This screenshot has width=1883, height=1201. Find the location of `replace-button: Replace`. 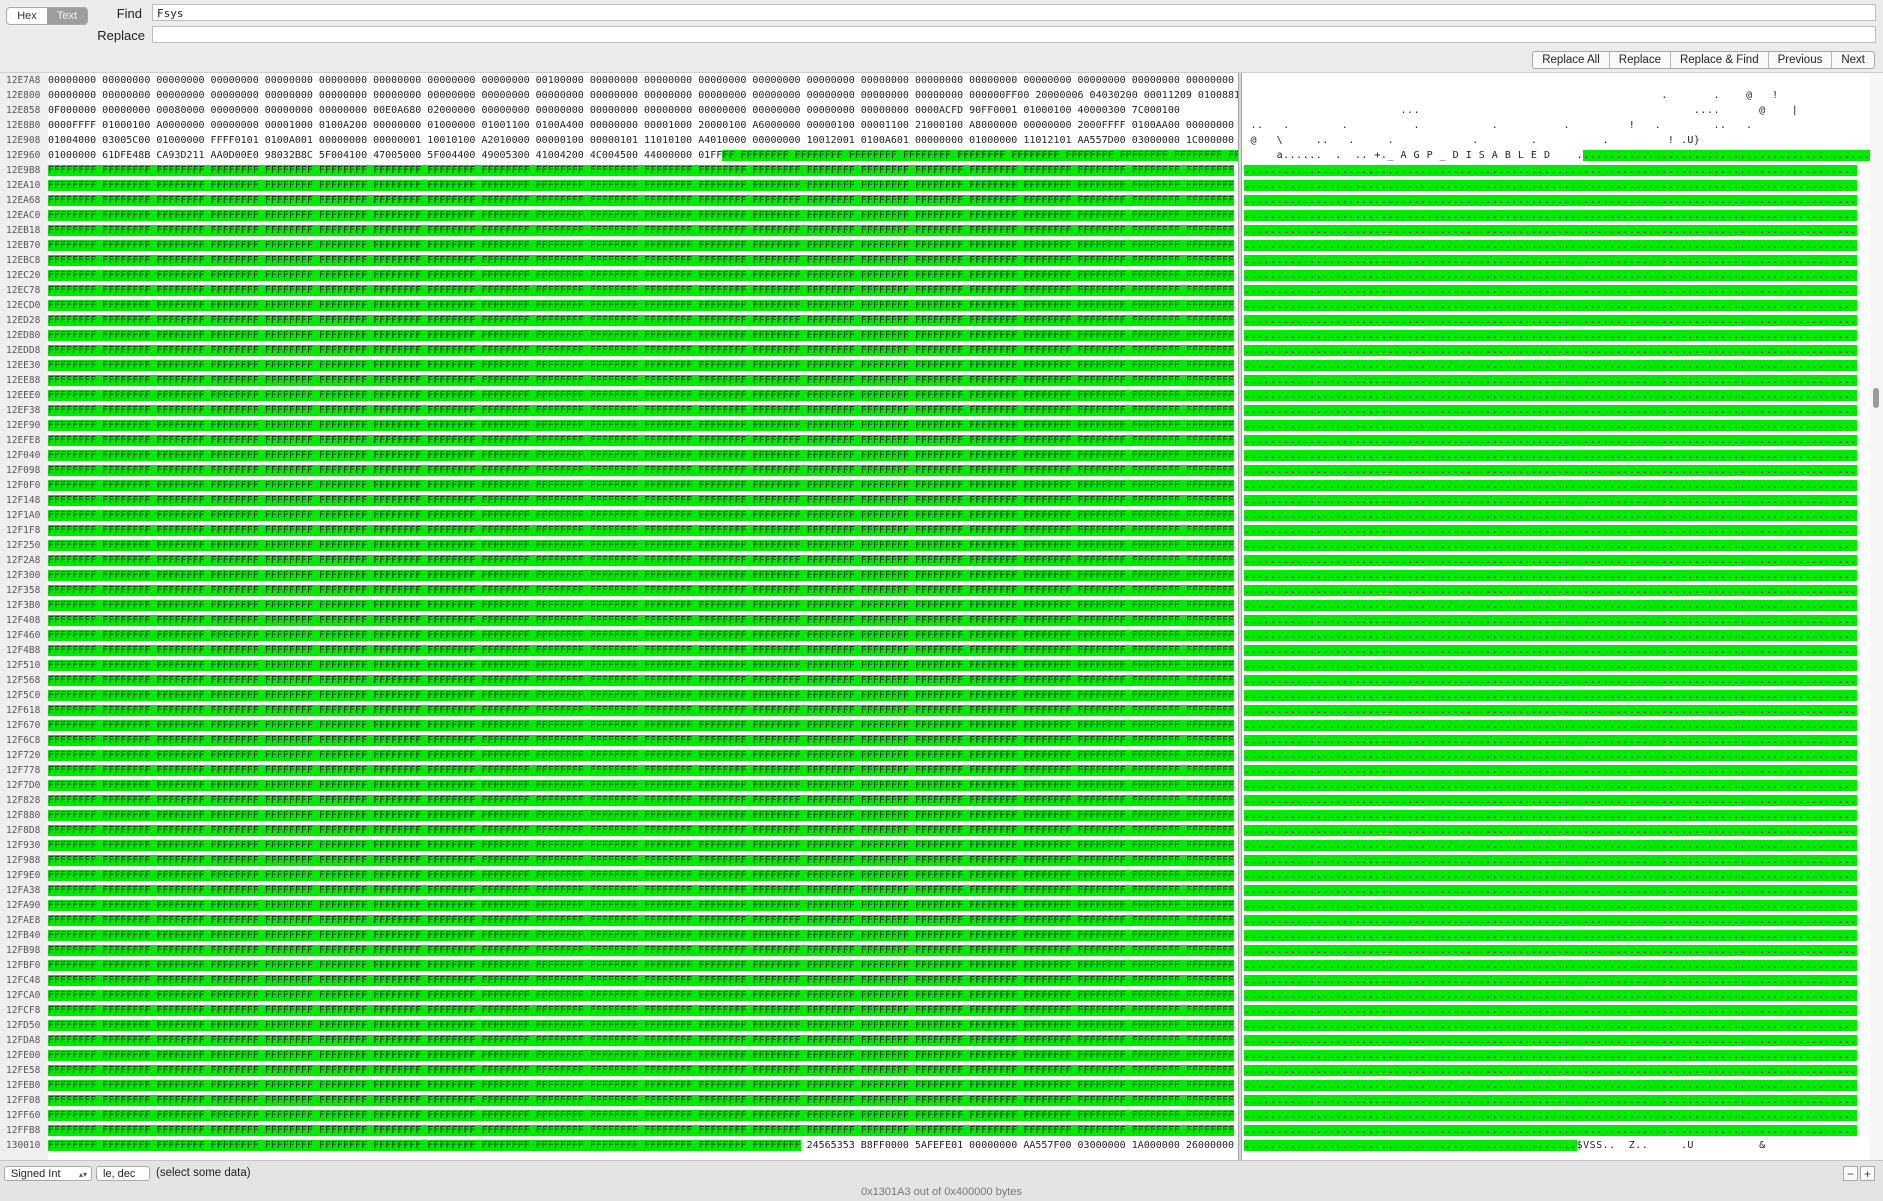

replace-button: Replace is located at coordinates (1639, 60).